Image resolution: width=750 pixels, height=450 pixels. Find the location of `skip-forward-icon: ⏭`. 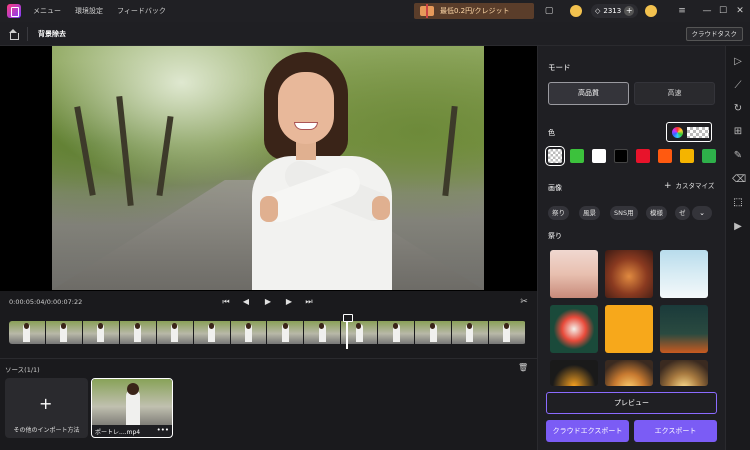

skip-forward-icon: ⏭ is located at coordinates (309, 302).